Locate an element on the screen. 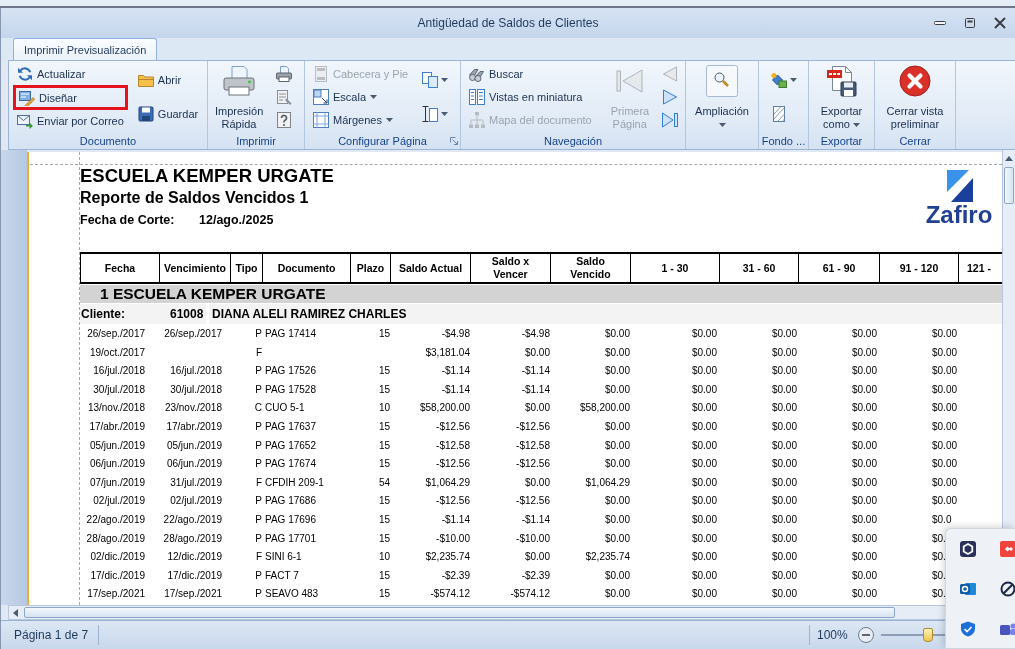 The height and width of the screenshot is (649, 1015). quick-print-button: Impresión Rápida is located at coordinates (239, 97).